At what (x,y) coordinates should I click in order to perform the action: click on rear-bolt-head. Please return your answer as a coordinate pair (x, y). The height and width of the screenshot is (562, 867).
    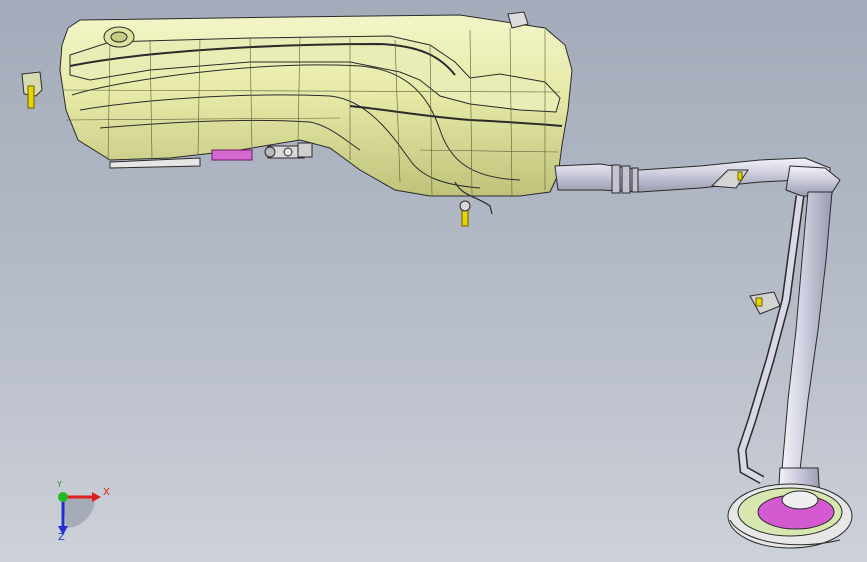
    Looking at the image, I should click on (465, 206).